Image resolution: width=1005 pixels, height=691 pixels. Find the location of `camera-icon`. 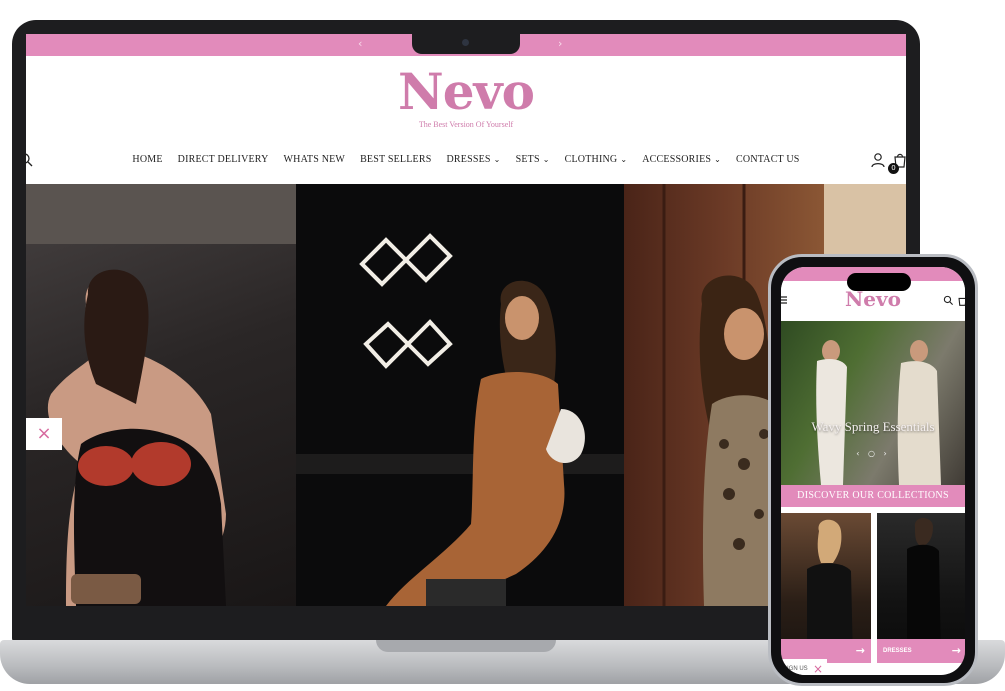

camera-icon is located at coordinates (465, 42).